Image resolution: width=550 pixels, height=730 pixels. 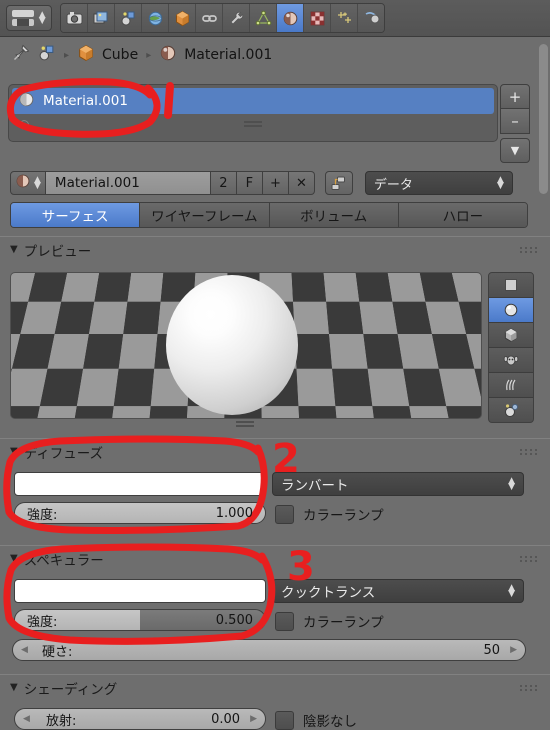 What do you see at coordinates (205, 215) in the screenshot?
I see `tab-wireframe: ワイヤーフレーム` at bounding box center [205, 215].